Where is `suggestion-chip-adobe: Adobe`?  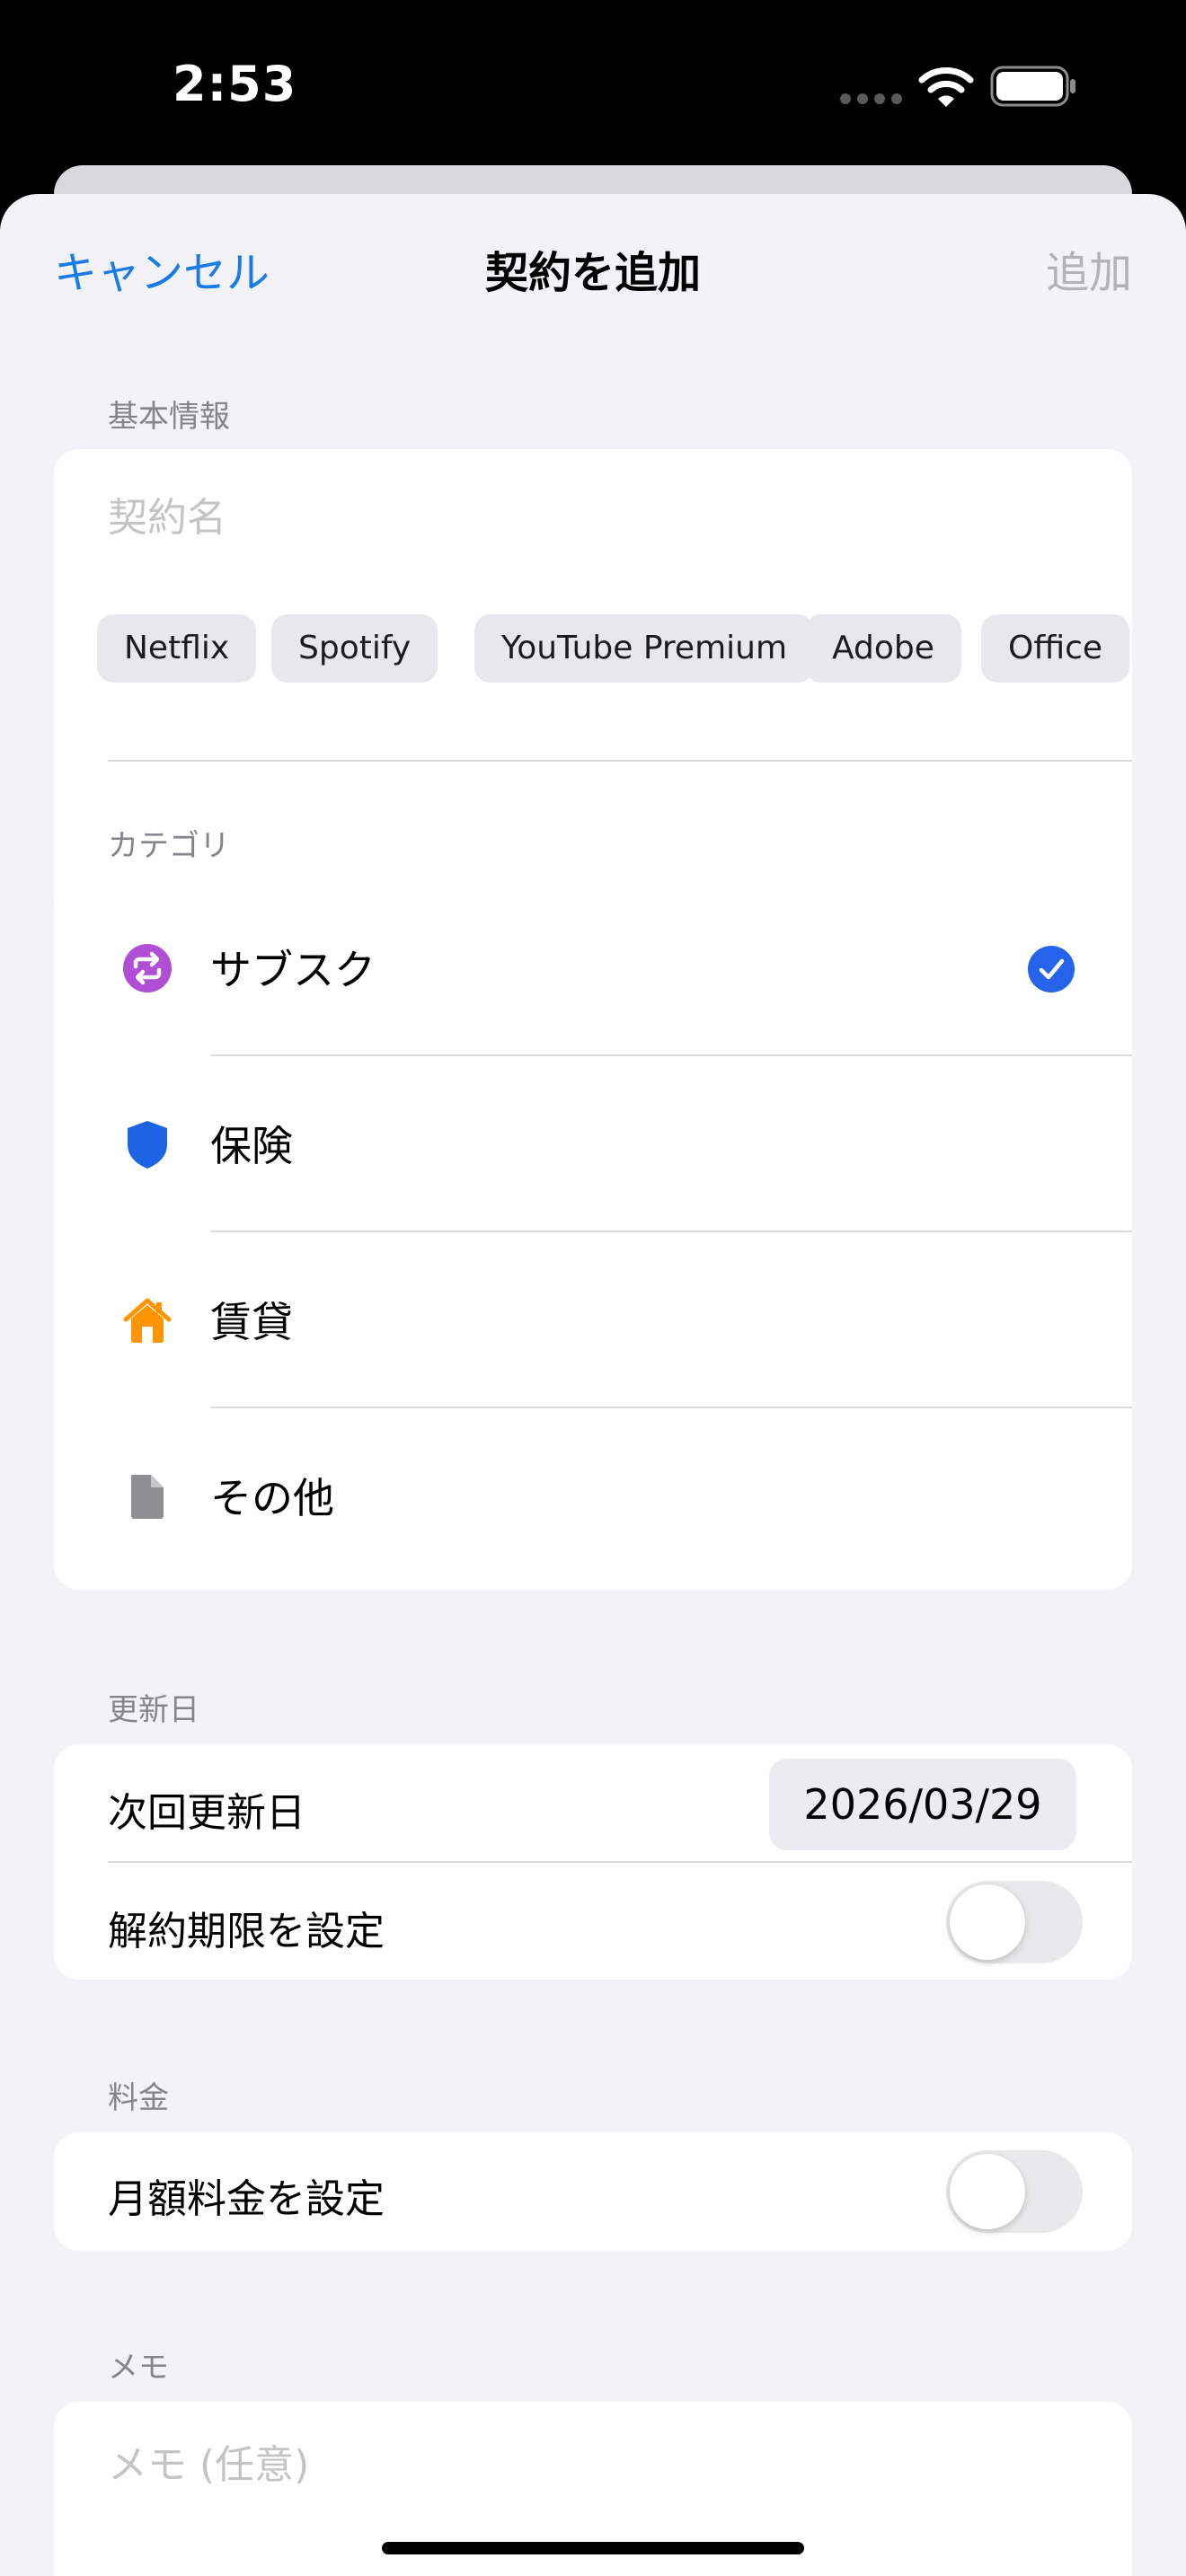 suggestion-chip-adobe: Adobe is located at coordinates (883, 648).